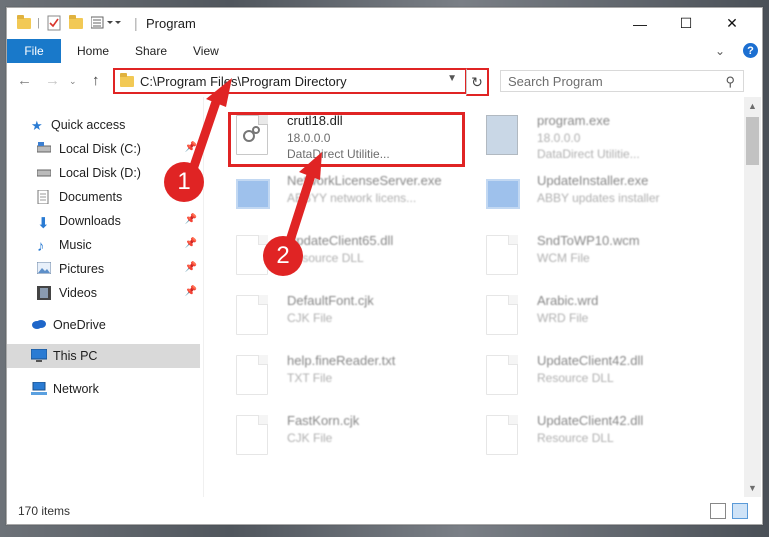 Image resolution: width=769 pixels, height=537 pixels. What do you see at coordinates (283, 256) in the screenshot?
I see `step-badge-2: 2` at bounding box center [283, 256].